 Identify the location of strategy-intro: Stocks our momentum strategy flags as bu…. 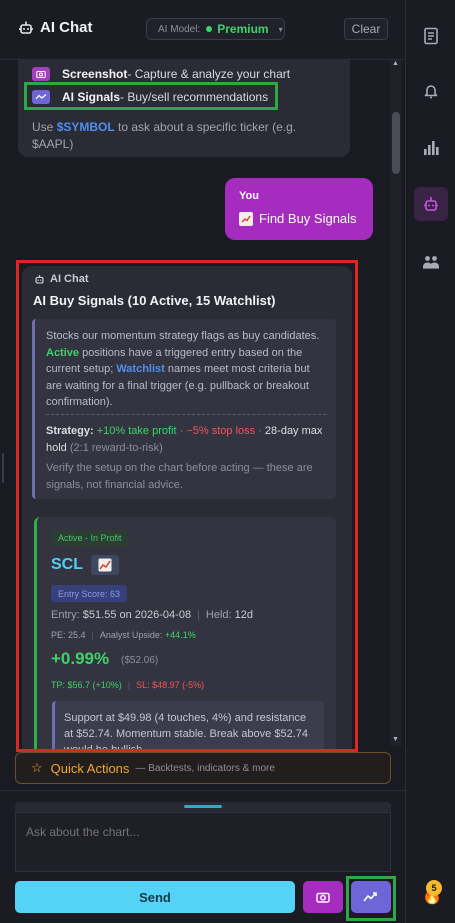
(186, 369).